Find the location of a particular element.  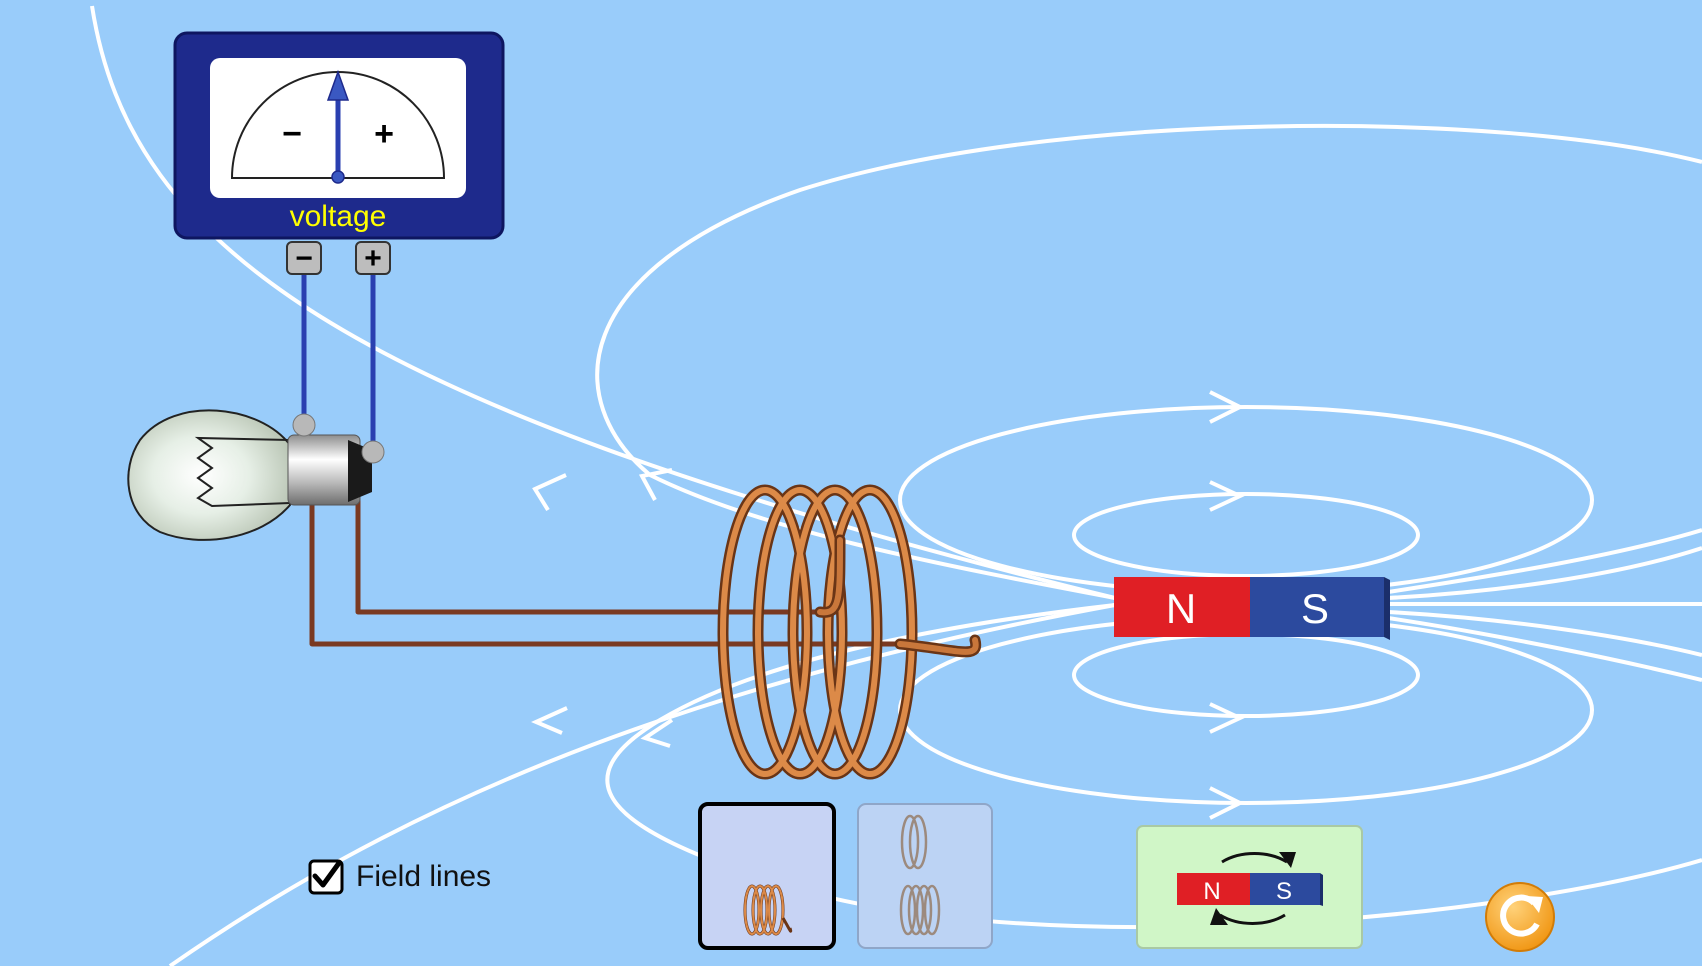

terminal-plus: + is located at coordinates (373, 258).